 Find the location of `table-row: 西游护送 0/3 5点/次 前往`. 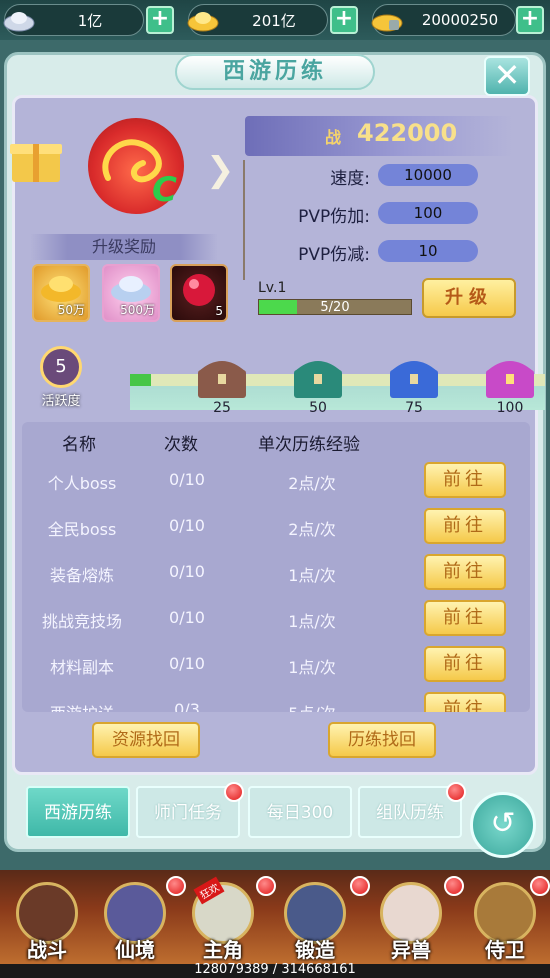

table-row: 西游护送 0/3 5点/次 前往 is located at coordinates (276, 700).